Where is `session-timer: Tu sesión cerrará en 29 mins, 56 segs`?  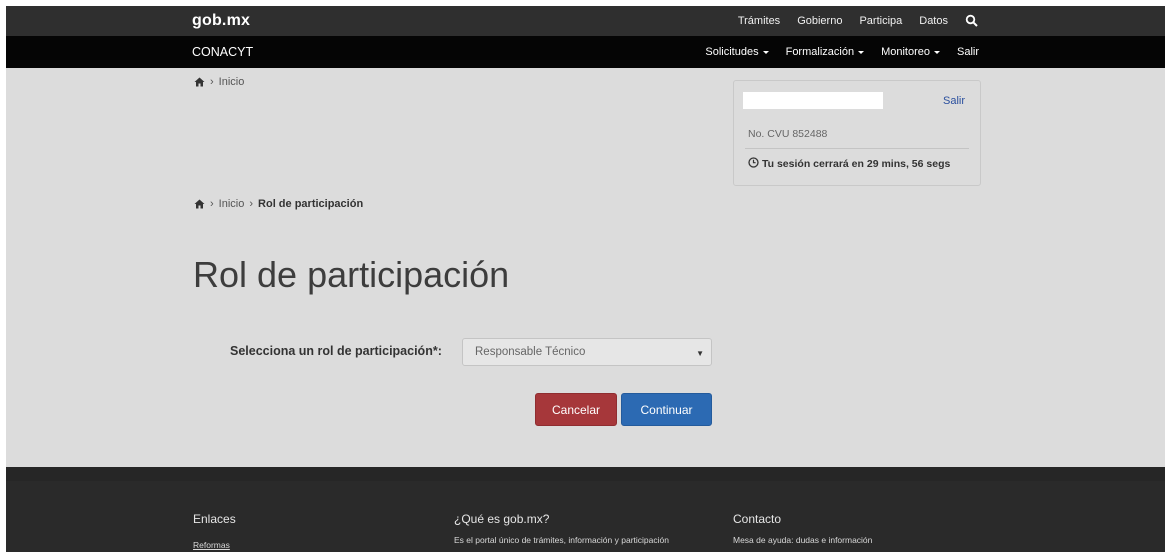
session-timer: Tu sesión cerrará en 29 mins, 56 segs is located at coordinates (849, 164).